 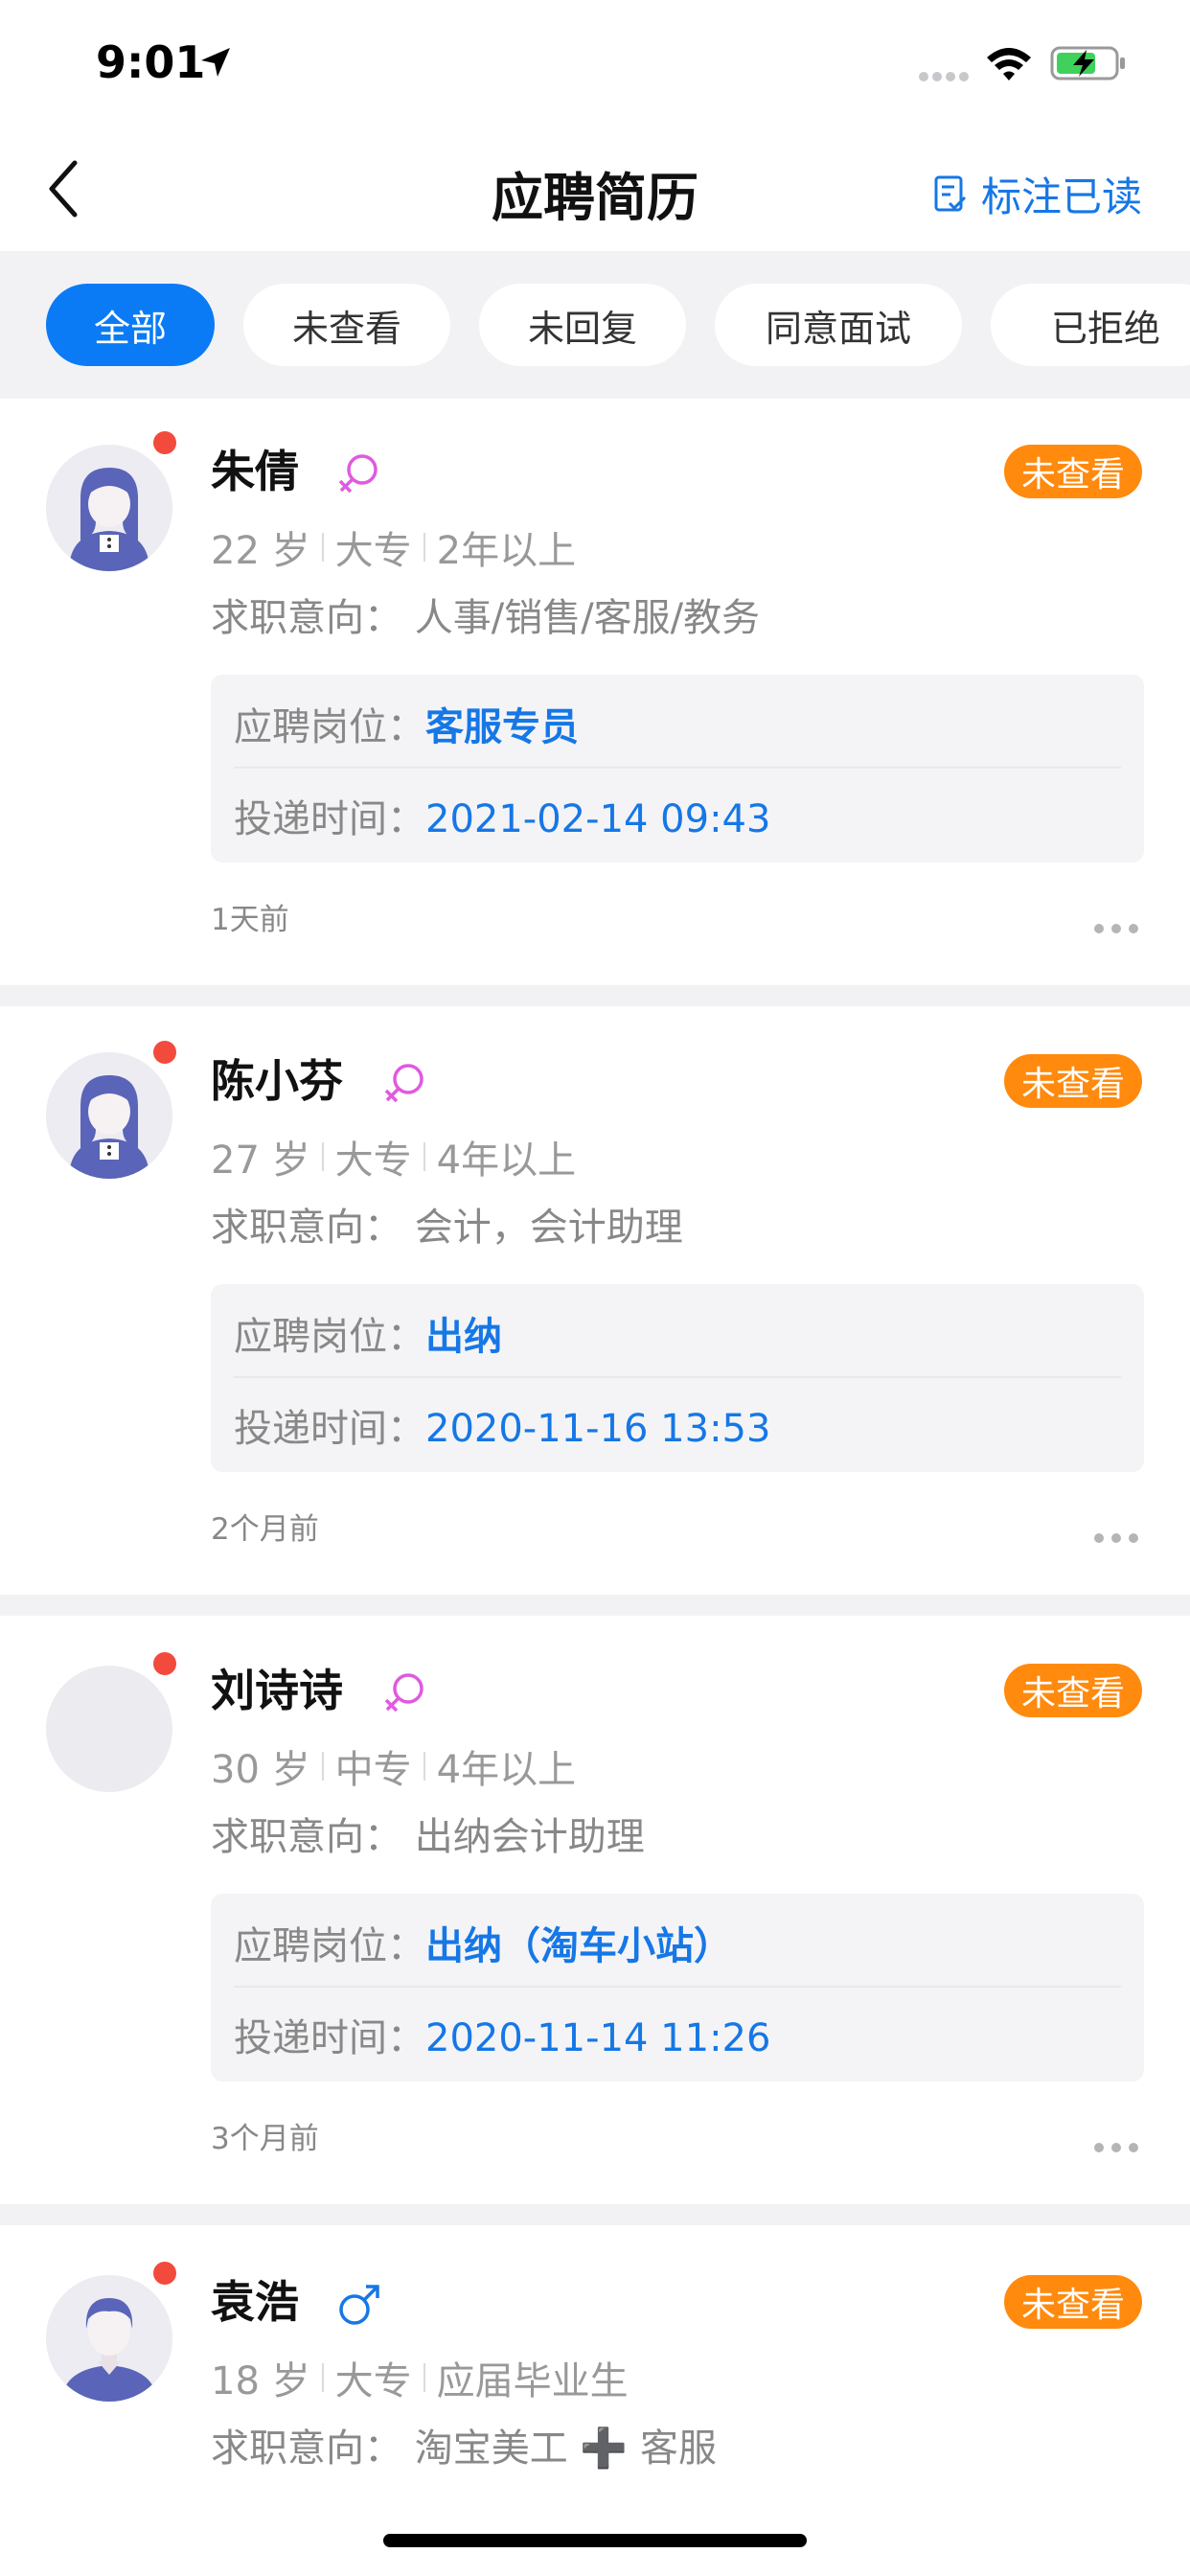 What do you see at coordinates (373, 1770) in the screenshot?
I see `education: 中专` at bounding box center [373, 1770].